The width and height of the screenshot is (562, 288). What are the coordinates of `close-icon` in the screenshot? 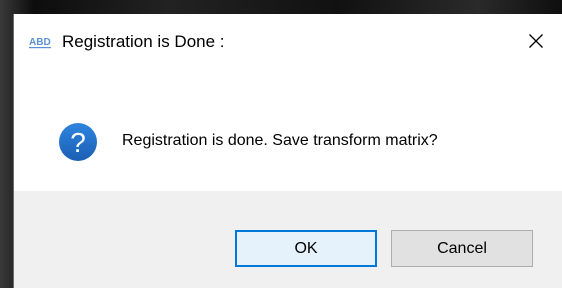 It's located at (536, 41).